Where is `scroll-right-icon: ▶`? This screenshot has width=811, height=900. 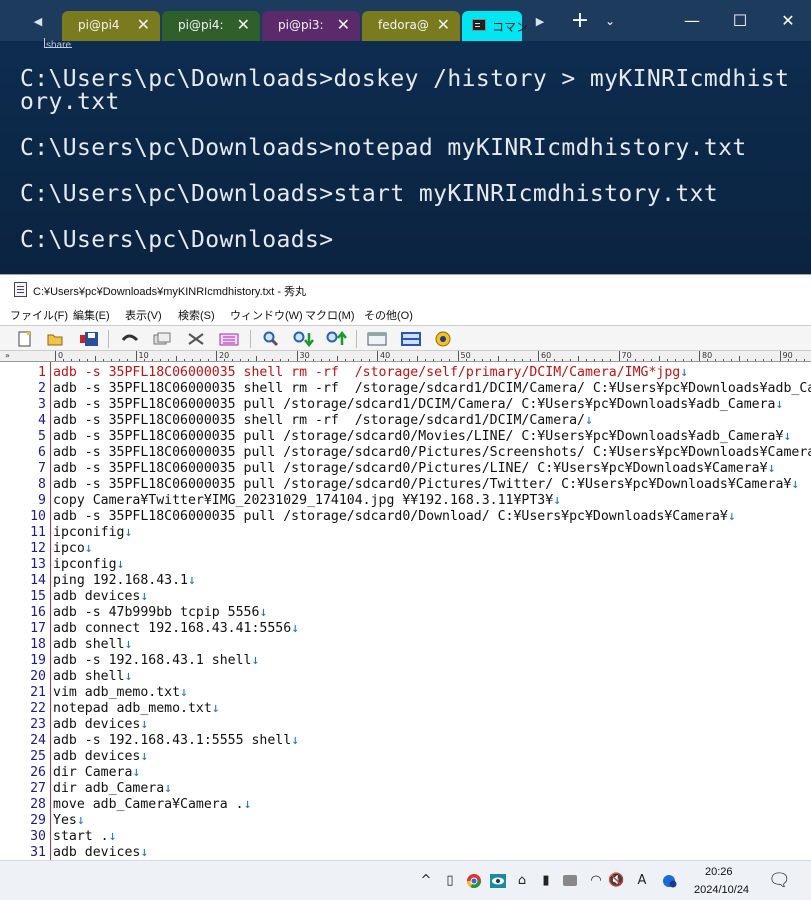
scroll-right-icon: ▶ is located at coordinates (540, 22).